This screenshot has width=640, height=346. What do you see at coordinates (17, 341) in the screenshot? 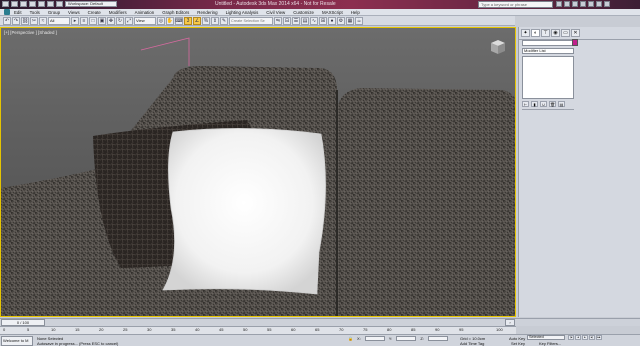
I see `maxscript-listener: Welcome to M` at bounding box center [17, 341].